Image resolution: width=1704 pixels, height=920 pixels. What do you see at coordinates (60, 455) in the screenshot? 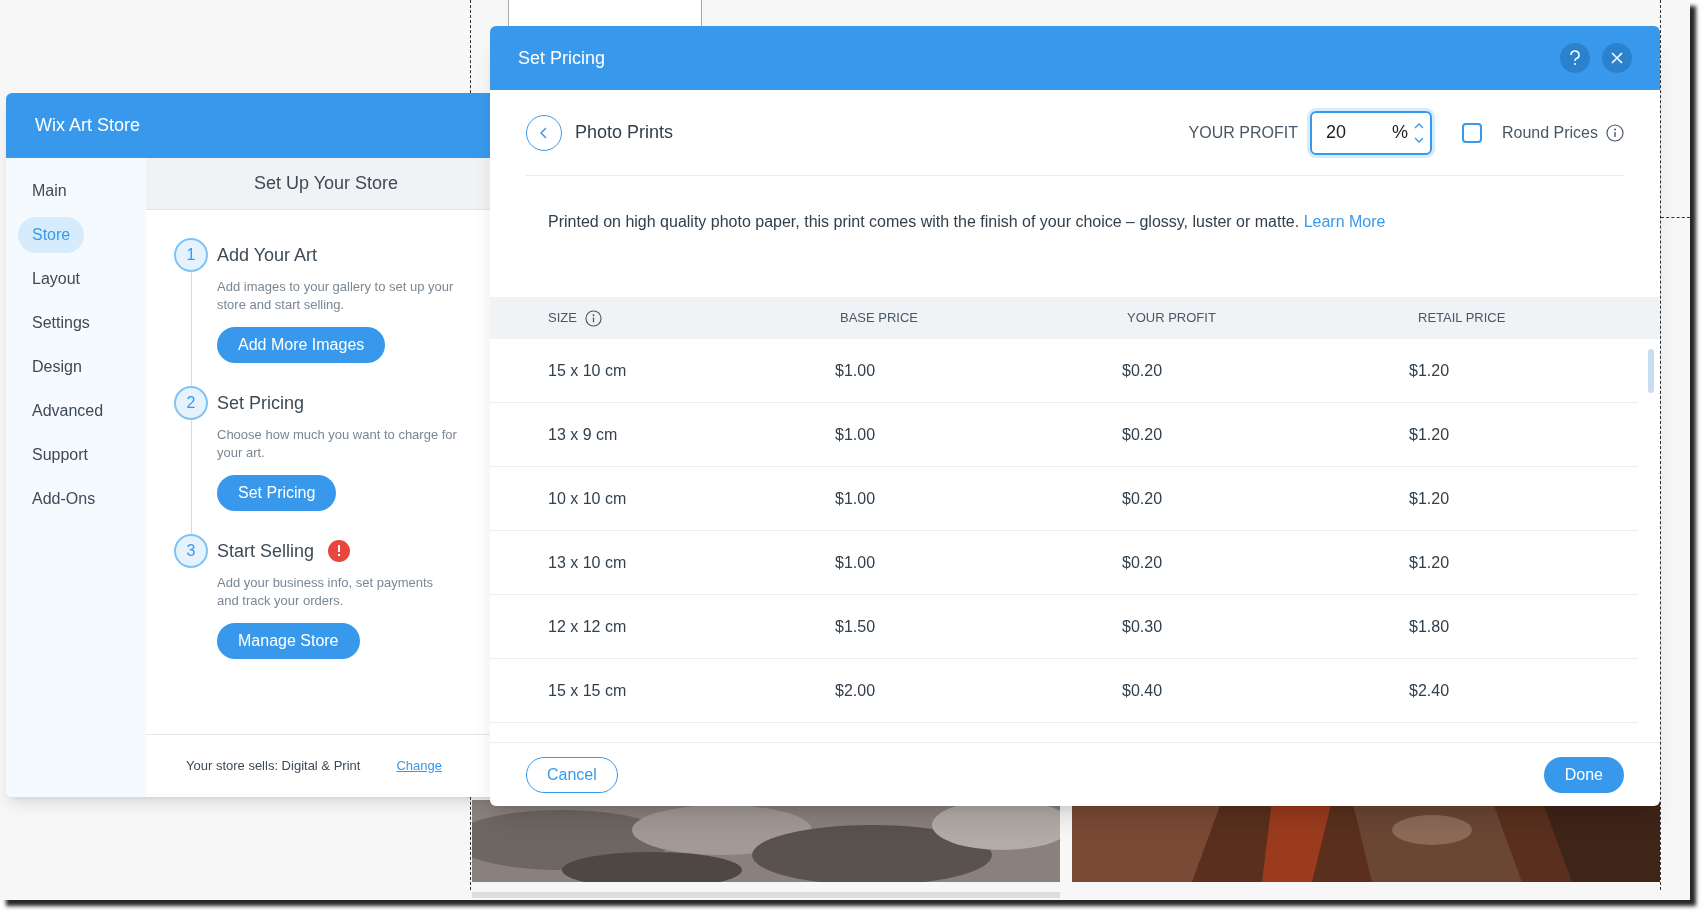
I see `sidebar-item: Support` at bounding box center [60, 455].